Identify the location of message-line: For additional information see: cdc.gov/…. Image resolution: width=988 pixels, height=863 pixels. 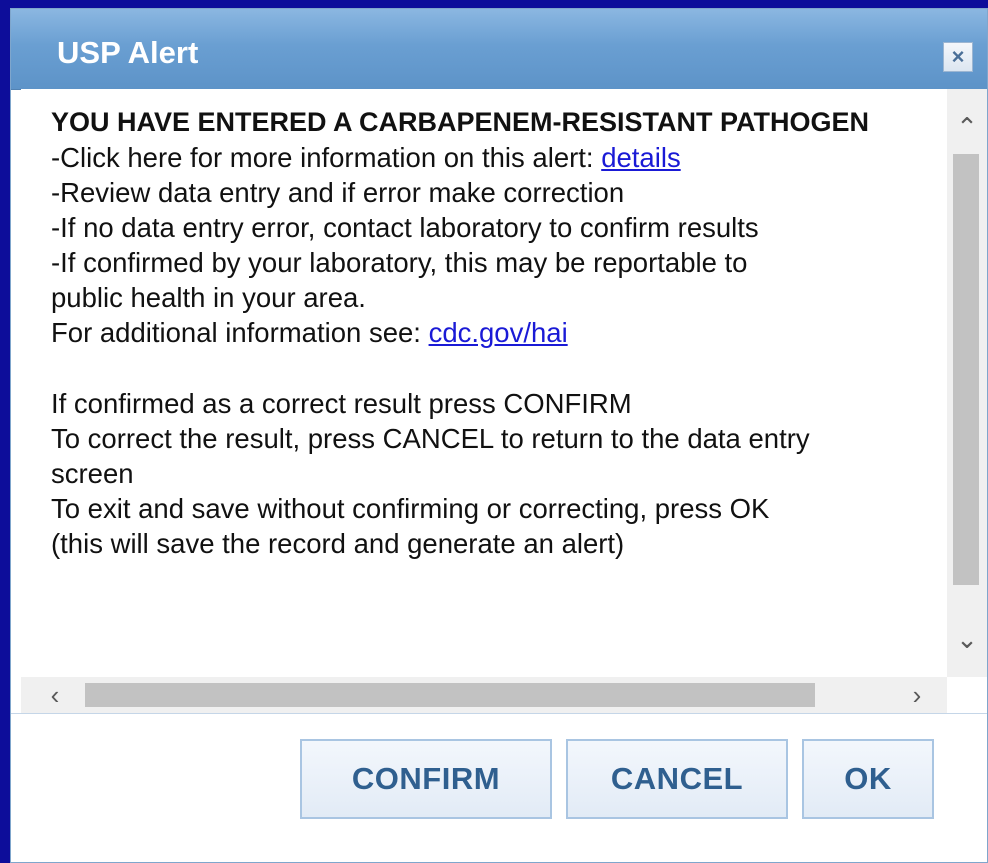
(499, 332).